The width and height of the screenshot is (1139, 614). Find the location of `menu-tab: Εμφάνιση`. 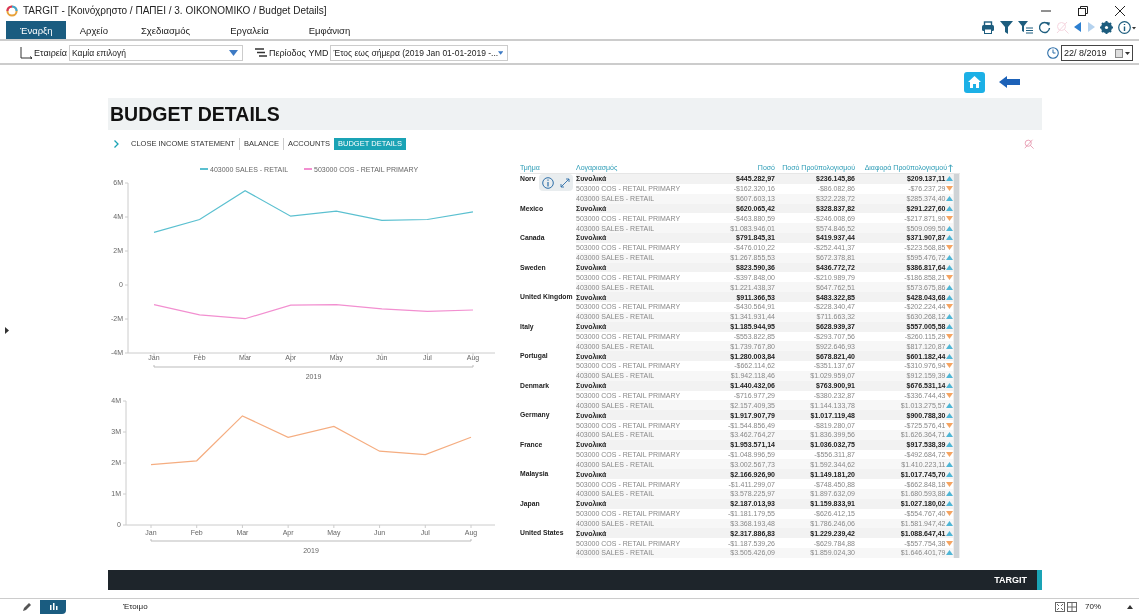

menu-tab: Εμφάνιση is located at coordinates (329, 30).